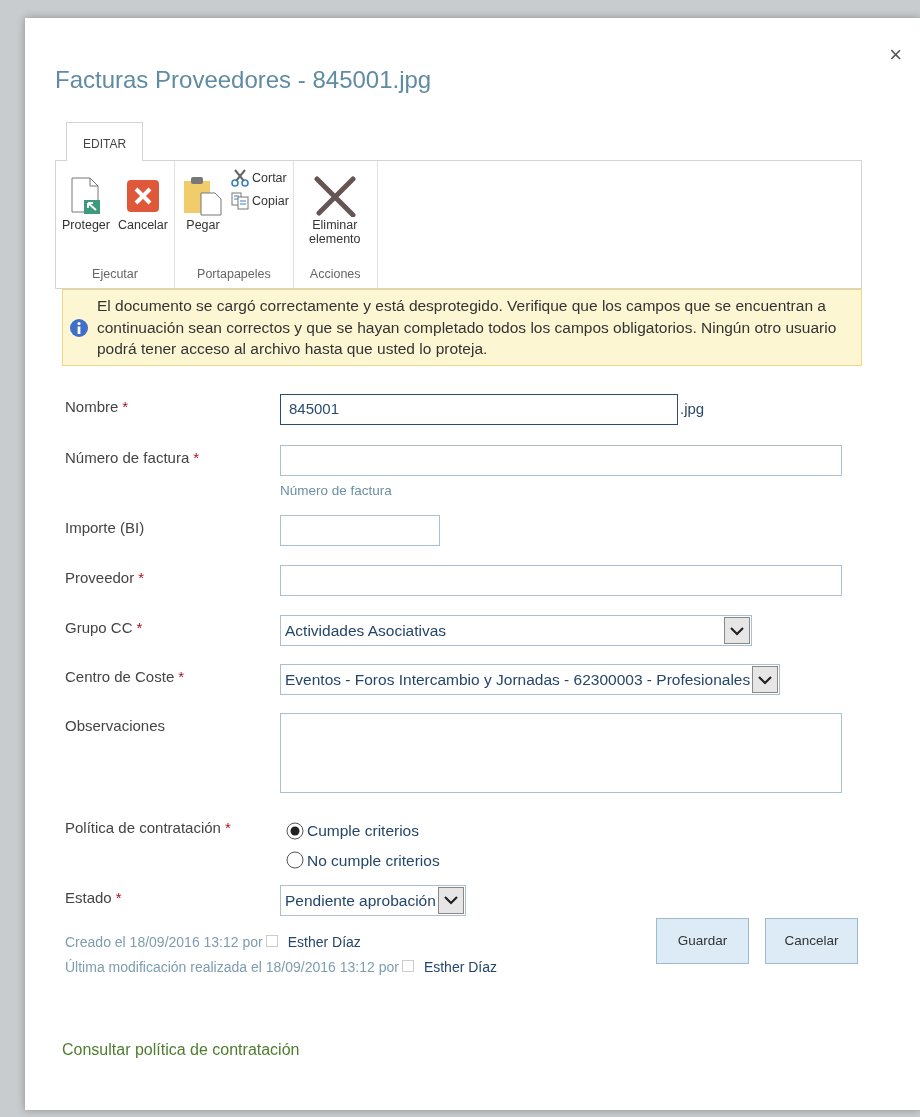 This screenshot has width=920, height=1117. What do you see at coordinates (164, 941) in the screenshot?
I see `timestamp-text: Creado el 18/09/2016 13:12 por` at bounding box center [164, 941].